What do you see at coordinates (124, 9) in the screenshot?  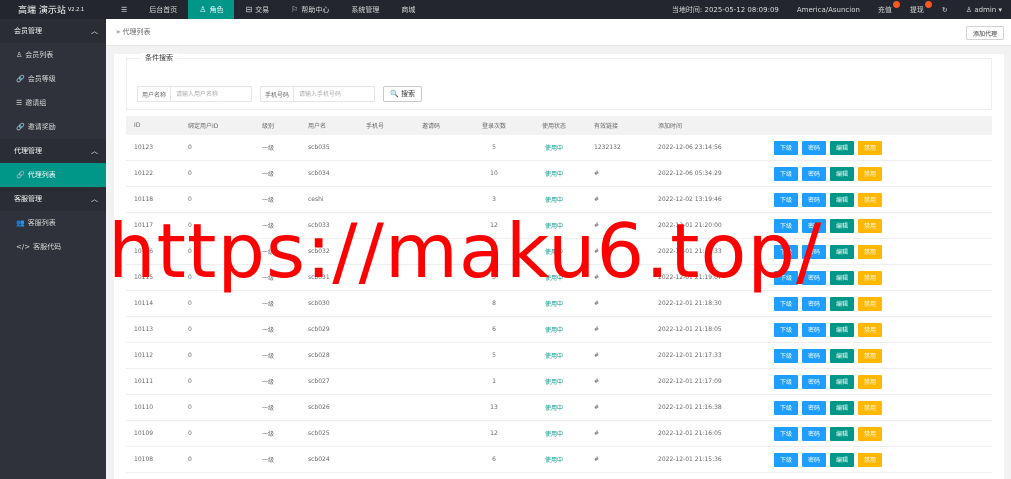 I see `menu-toggle-icon: ☰` at bounding box center [124, 9].